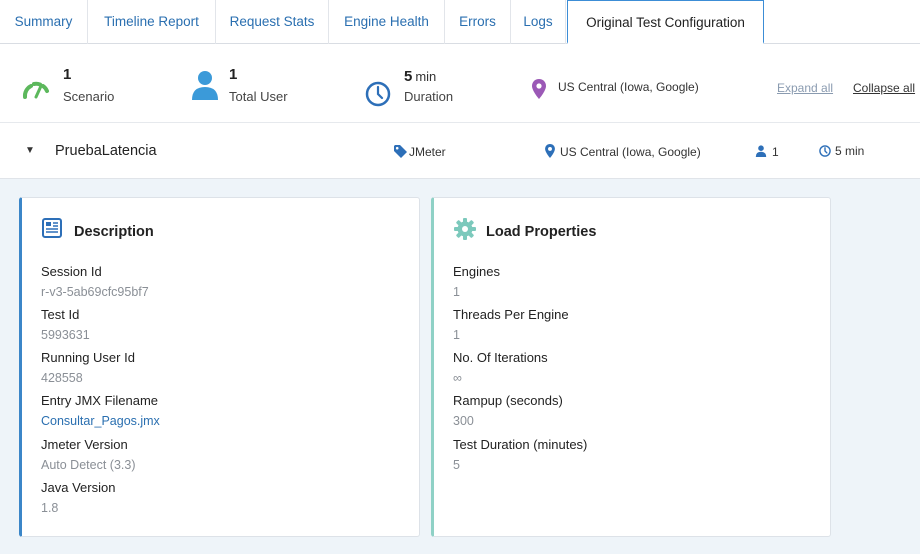 The width and height of the screenshot is (920, 554). What do you see at coordinates (427, 152) in the screenshot?
I see `scenario-engine: JMeter` at bounding box center [427, 152].